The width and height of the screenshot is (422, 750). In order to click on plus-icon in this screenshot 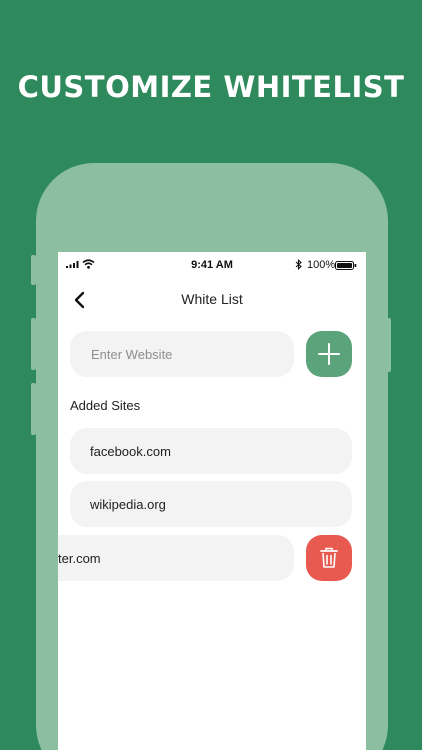, I will do `click(329, 354)`.